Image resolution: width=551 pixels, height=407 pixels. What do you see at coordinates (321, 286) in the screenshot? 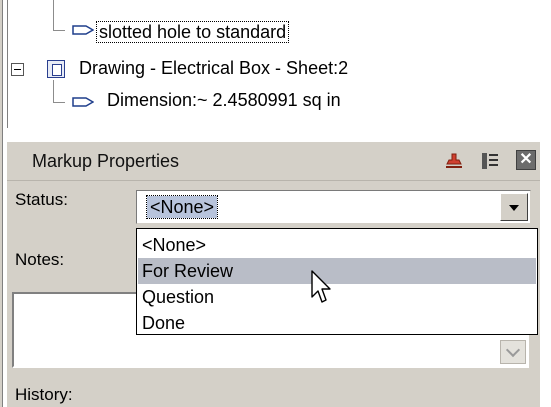
I see `mouse-cursor-icon` at bounding box center [321, 286].